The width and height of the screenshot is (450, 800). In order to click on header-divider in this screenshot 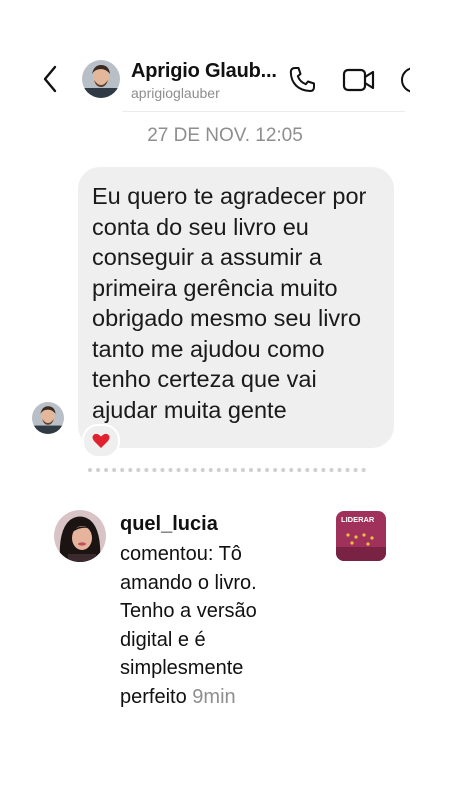, I will do `click(263, 111)`.